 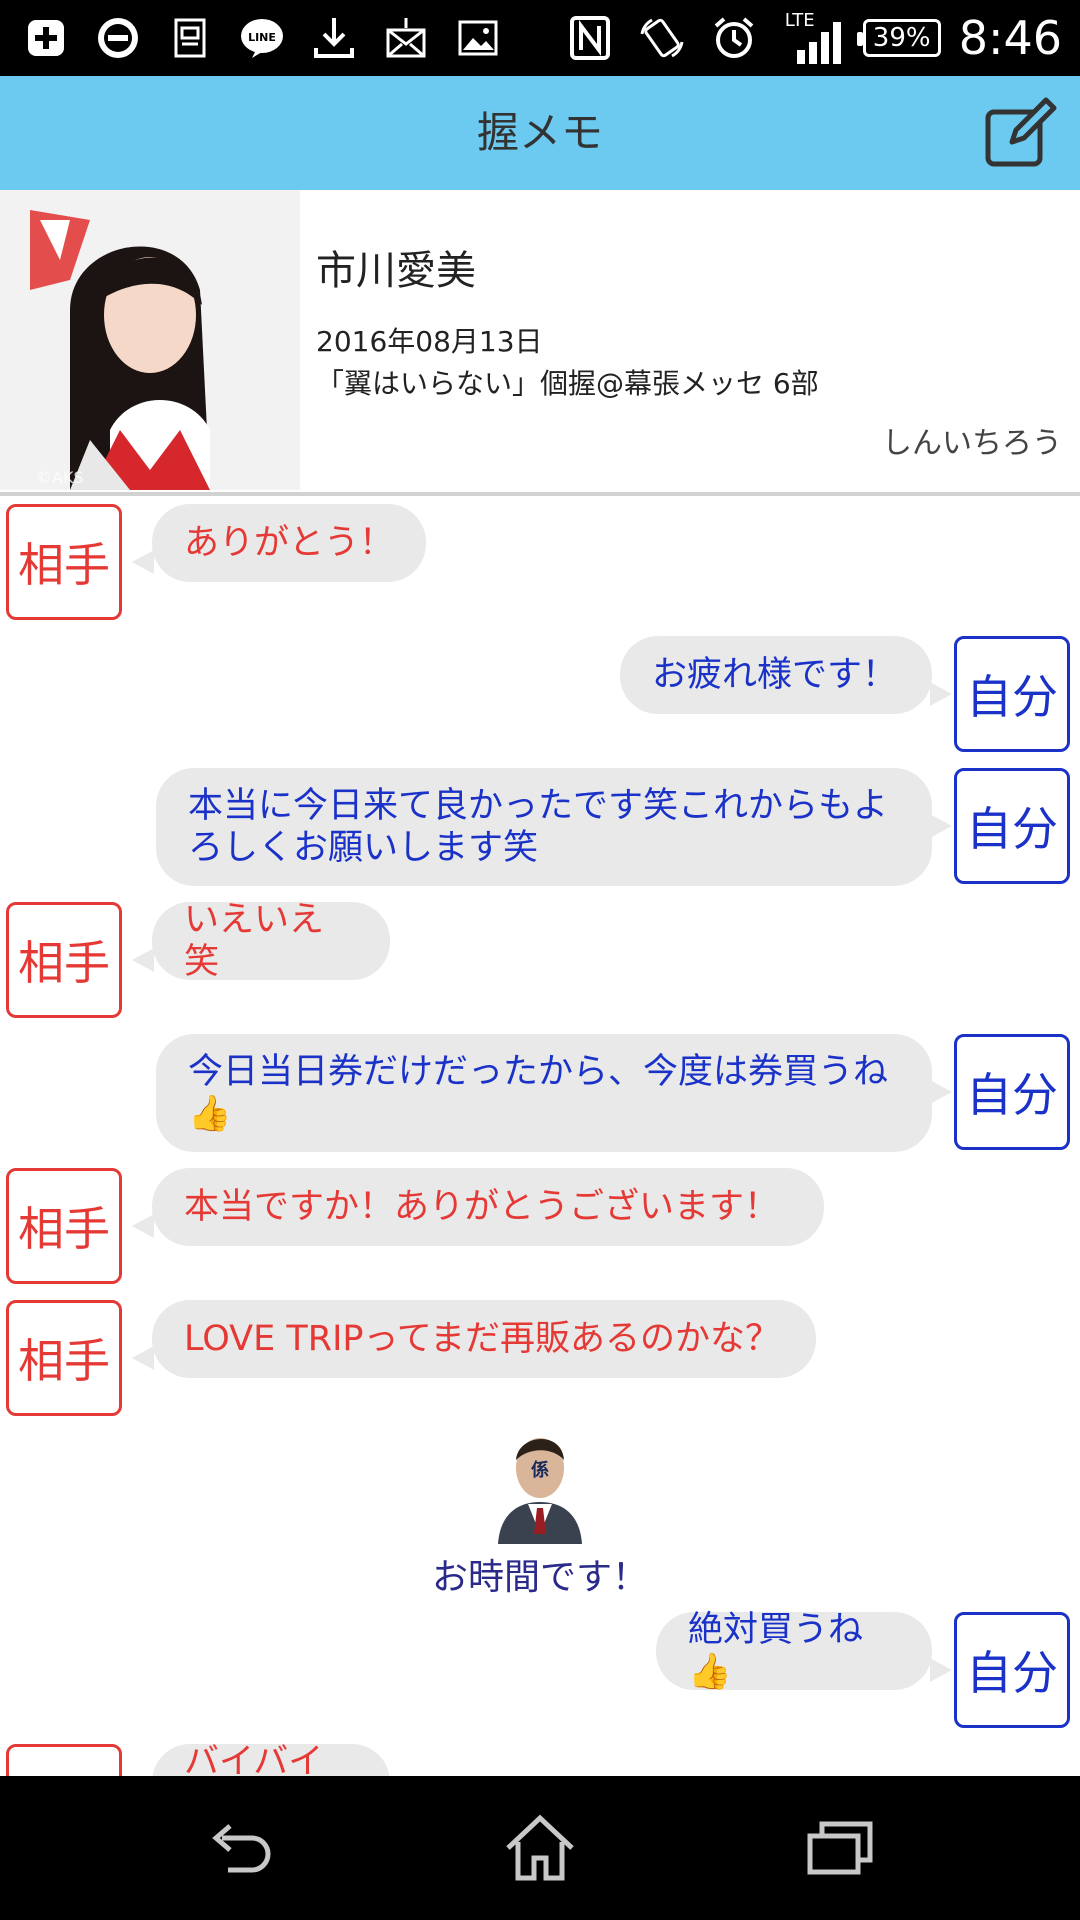 What do you see at coordinates (567, 383) in the screenshot?
I see `event-name: 「翼はいらない」個握@幕張メッセ 6部` at bounding box center [567, 383].